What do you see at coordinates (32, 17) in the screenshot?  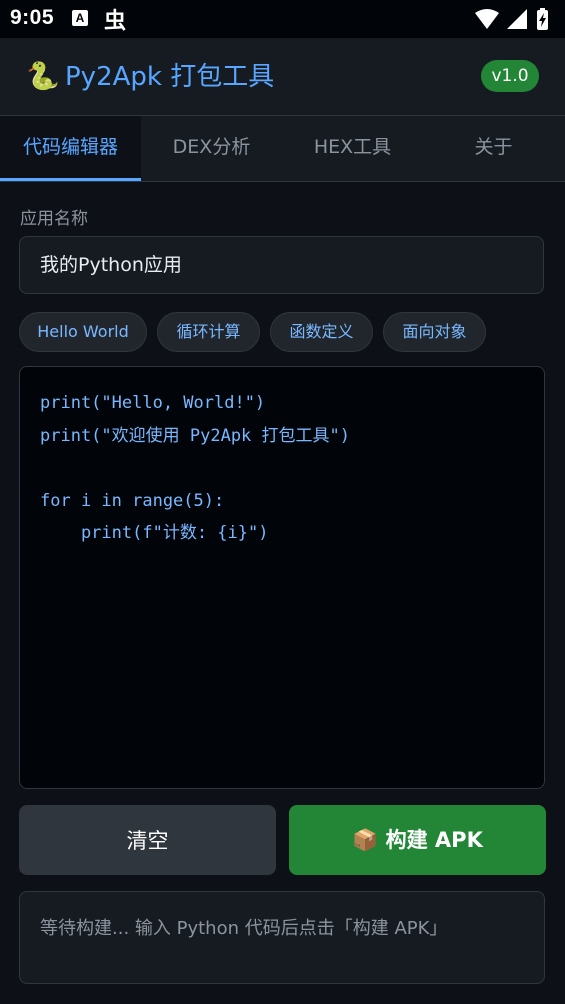 I see `status-time: 9:05` at bounding box center [32, 17].